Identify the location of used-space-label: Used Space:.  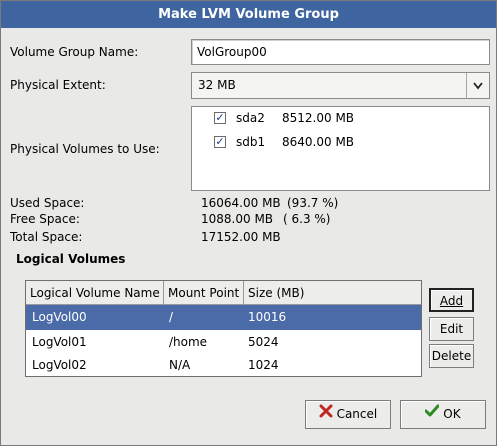
(47, 203).